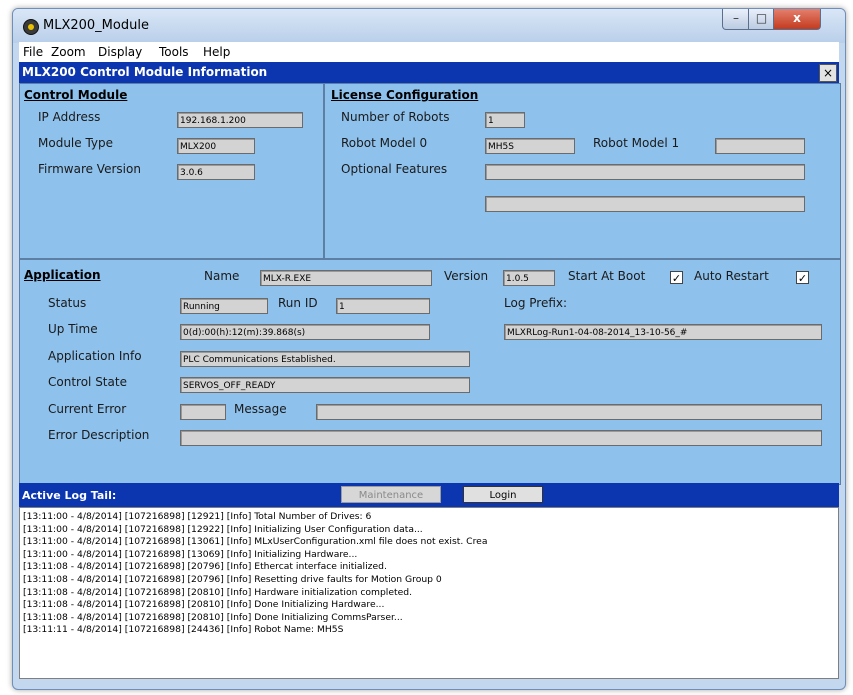  What do you see at coordinates (325, 385) in the screenshot?
I see `control-state-field: SERVOS_OFF_READY` at bounding box center [325, 385].